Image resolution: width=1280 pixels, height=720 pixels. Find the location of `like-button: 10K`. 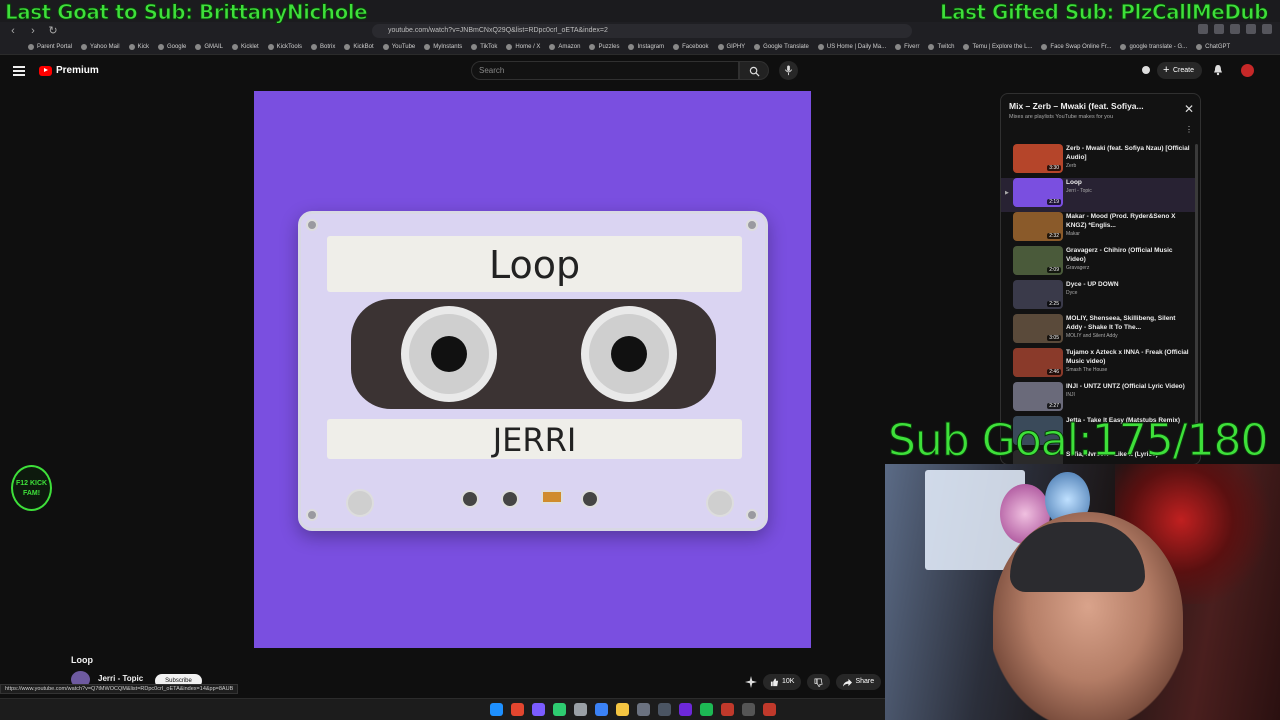

like-button: 10K is located at coordinates (782, 682).